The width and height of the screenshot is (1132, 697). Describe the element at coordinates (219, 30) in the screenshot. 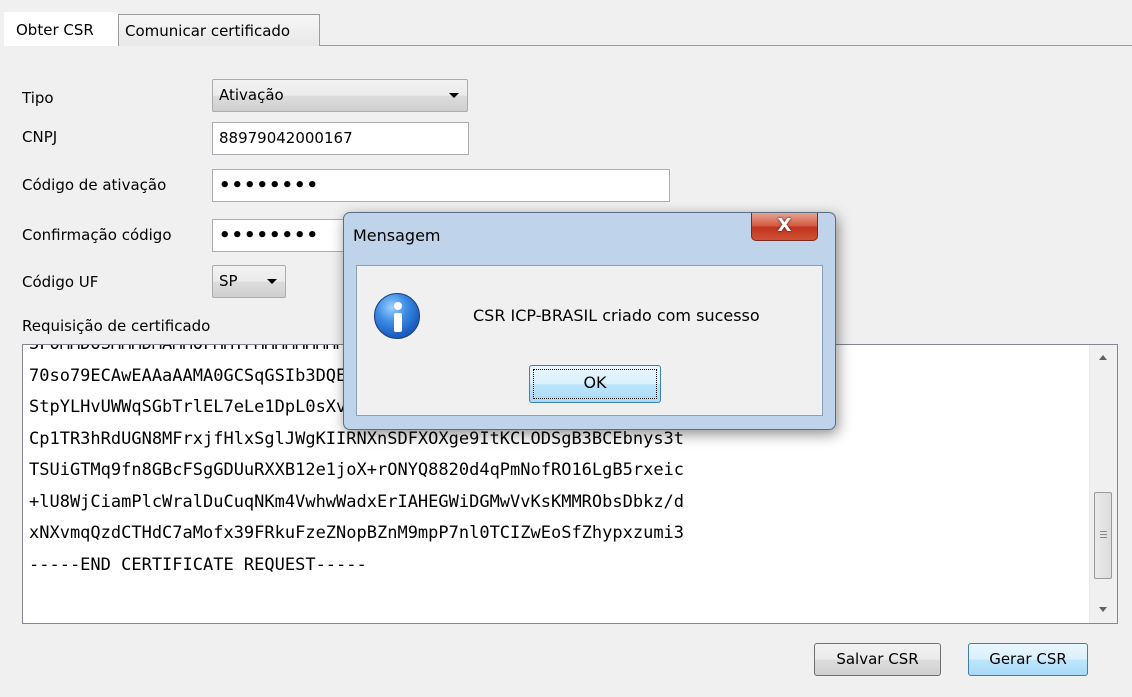

I see `tab-comunicar-certificado: Comunicar certificado` at that location.